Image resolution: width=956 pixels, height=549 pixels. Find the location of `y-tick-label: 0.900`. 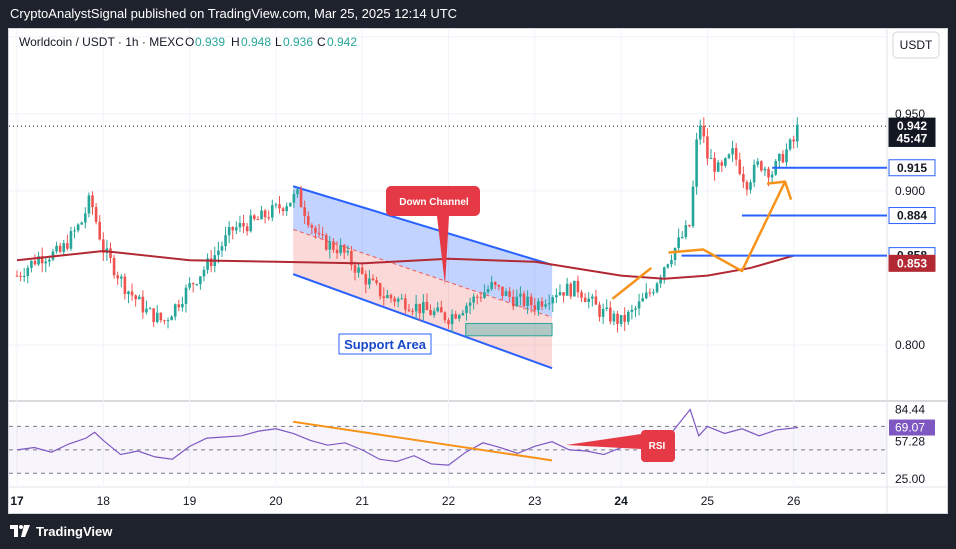

y-tick-label: 0.900 is located at coordinates (910, 191).